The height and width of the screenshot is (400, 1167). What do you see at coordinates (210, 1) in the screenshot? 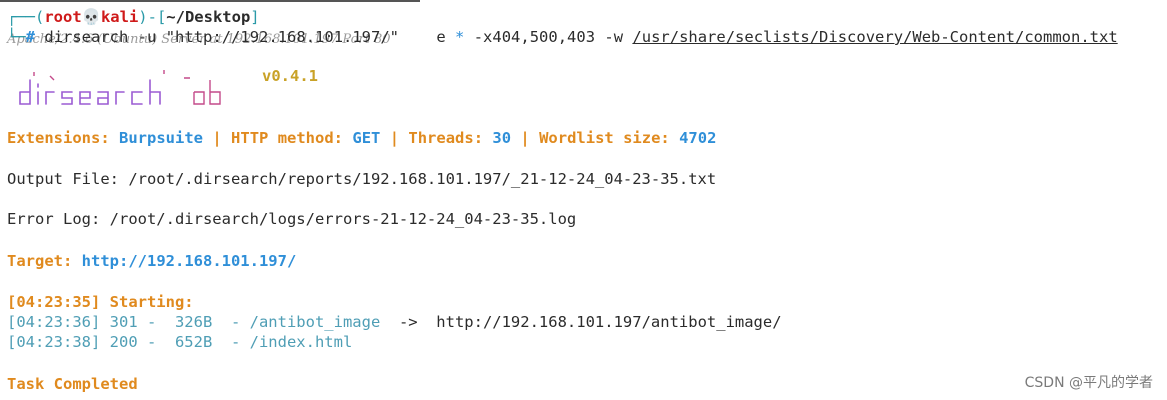
I see `top-divider` at bounding box center [210, 1].